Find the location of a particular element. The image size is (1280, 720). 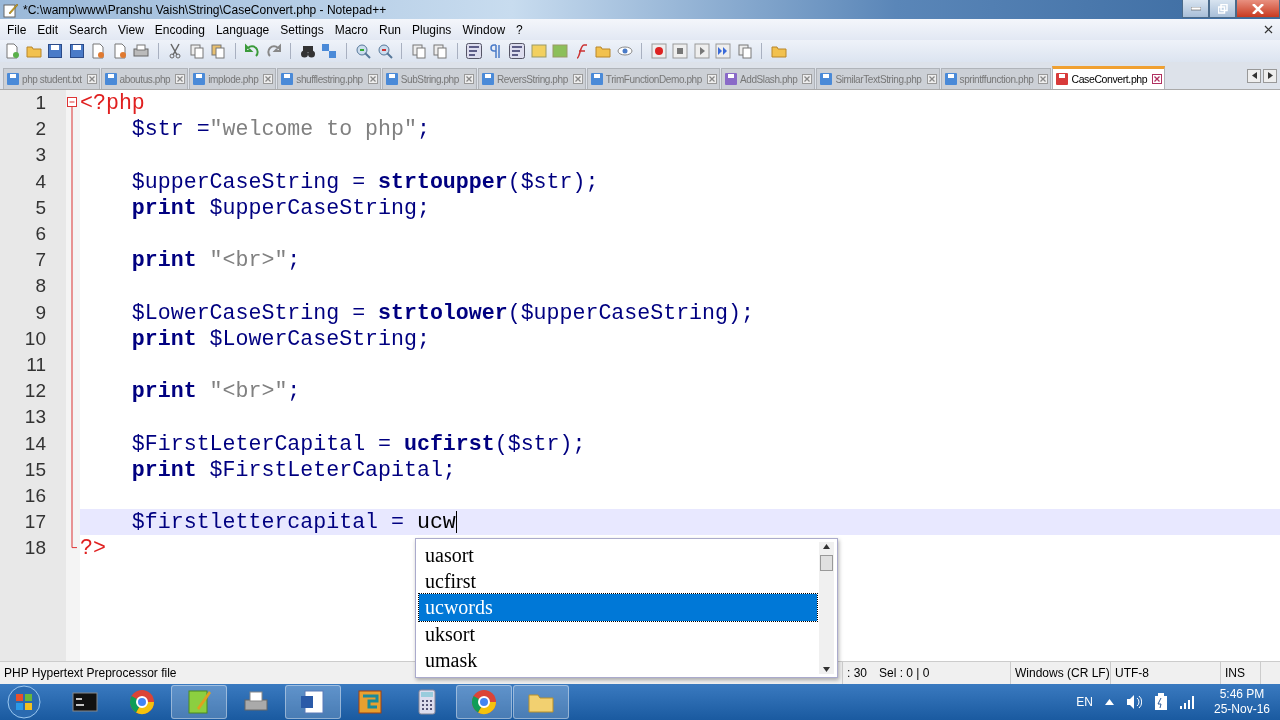

restore-button is located at coordinates (1222, 9).